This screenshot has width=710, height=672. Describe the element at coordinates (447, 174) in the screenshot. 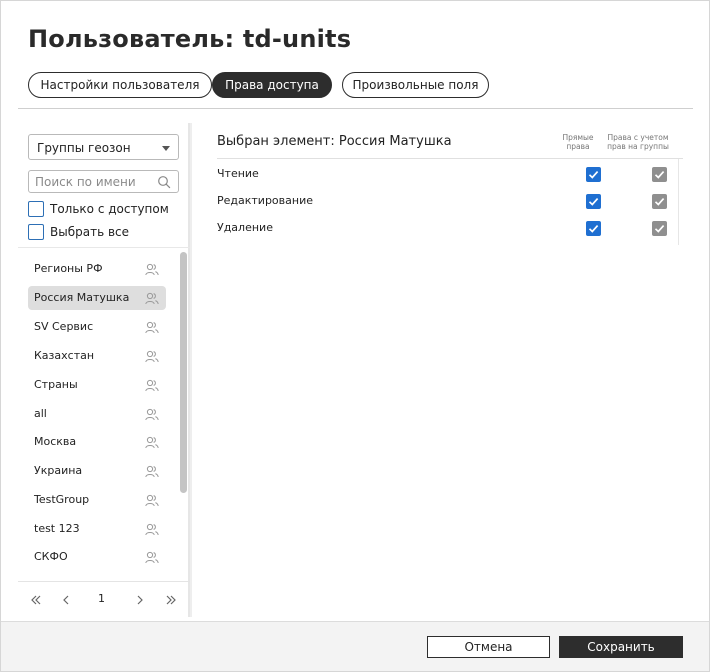

I see `permission-row-read: Чтение` at that location.